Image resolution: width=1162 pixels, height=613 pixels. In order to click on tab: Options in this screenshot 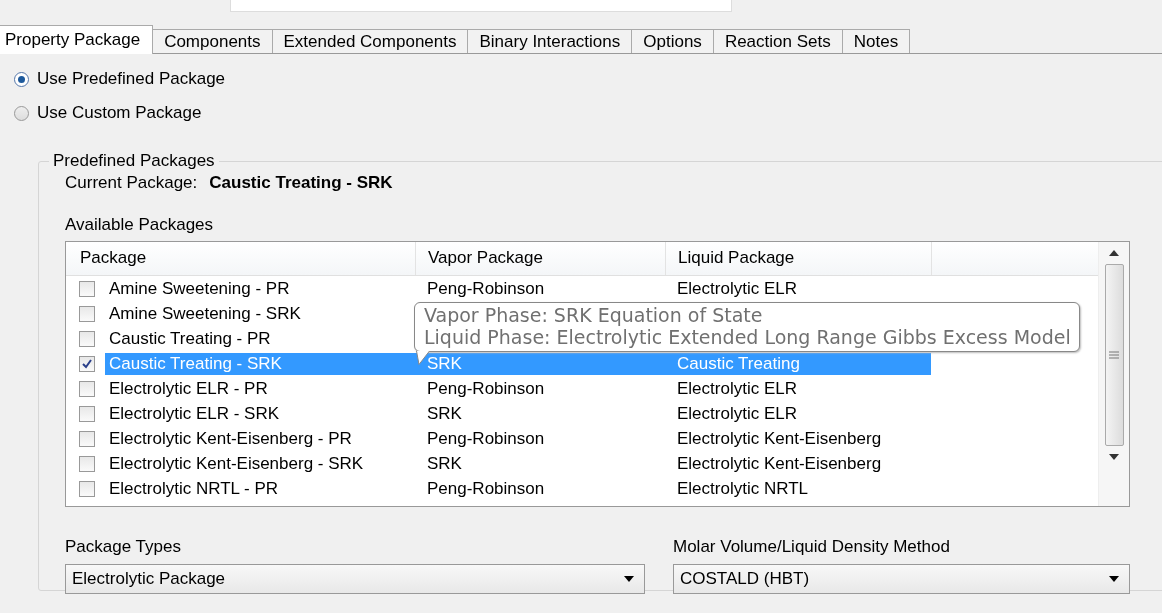, I will do `click(672, 41)`.